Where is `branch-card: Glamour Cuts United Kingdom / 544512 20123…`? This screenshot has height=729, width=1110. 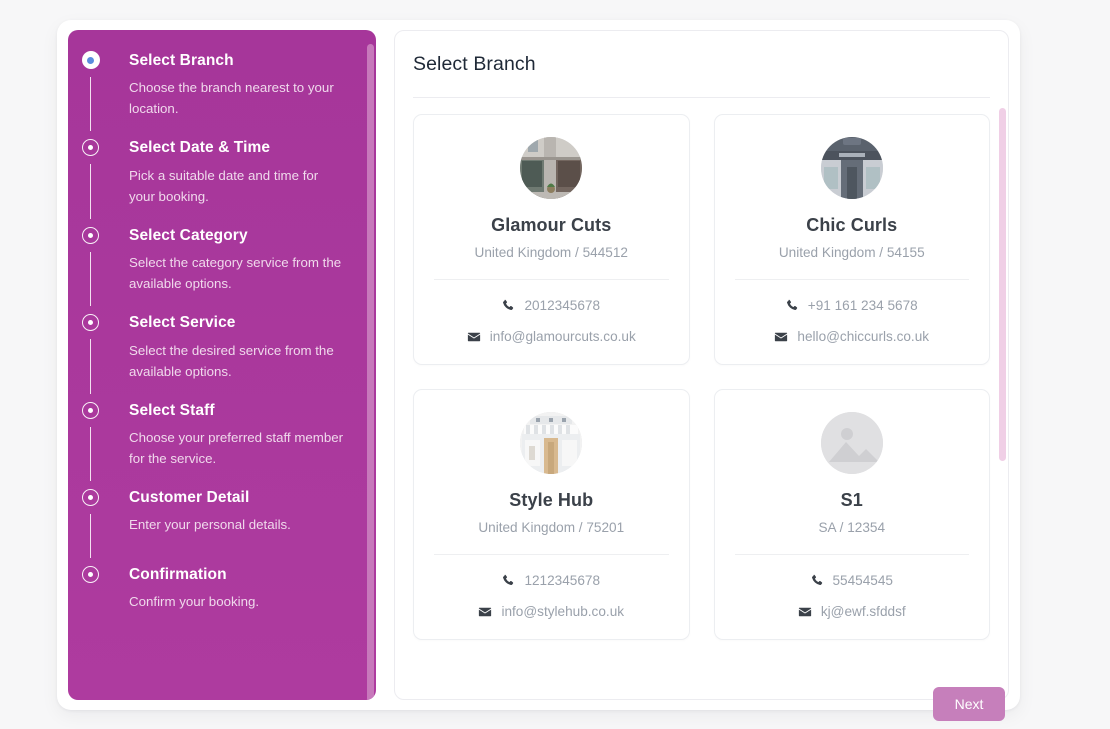
branch-card: Glamour Cuts United Kingdom / 544512 20123… is located at coordinates (551, 239).